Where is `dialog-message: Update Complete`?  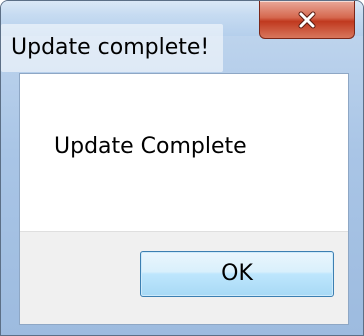
dialog-message: Update Complete is located at coordinates (150, 146).